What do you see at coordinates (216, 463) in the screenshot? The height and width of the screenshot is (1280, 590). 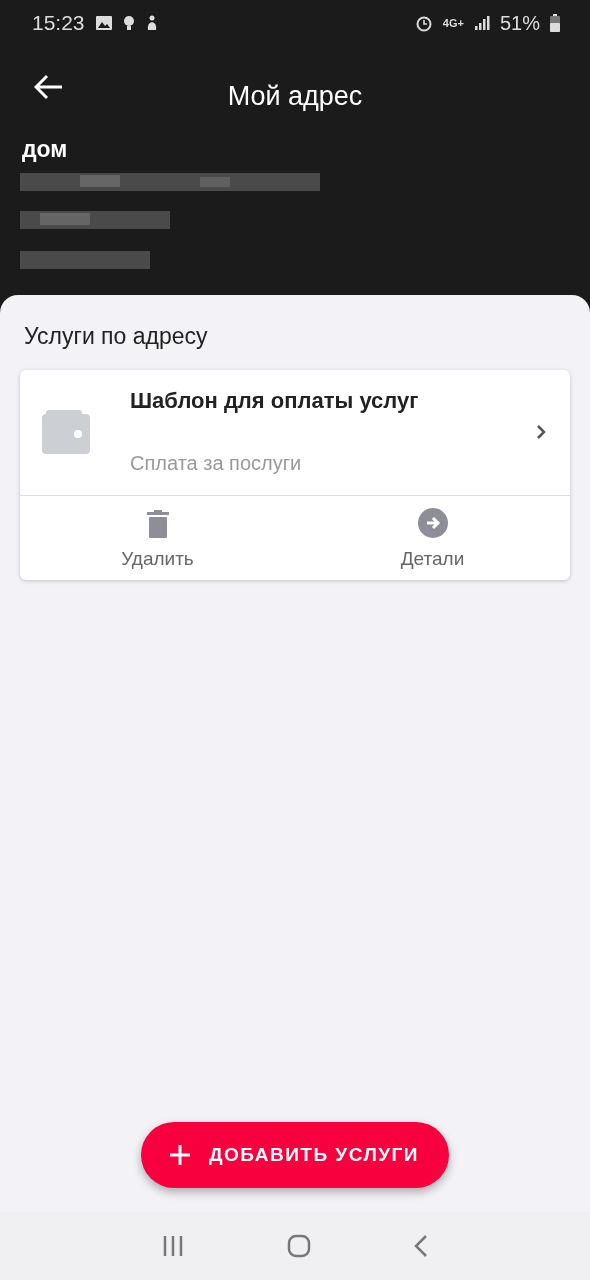 I see `service-subtitle: Сплата за послуги` at bounding box center [216, 463].